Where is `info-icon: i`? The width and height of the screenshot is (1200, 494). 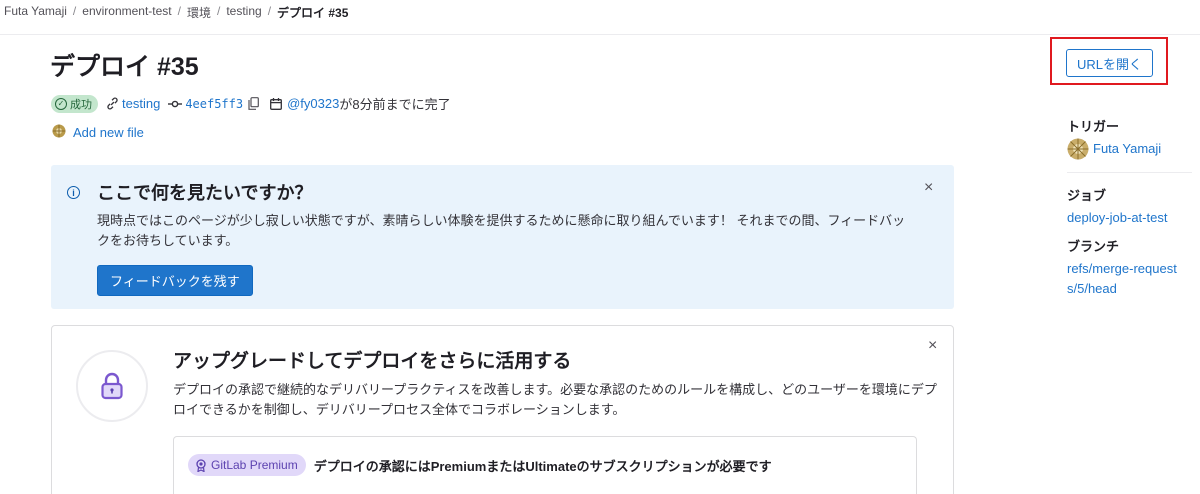 info-icon: i is located at coordinates (73, 192).